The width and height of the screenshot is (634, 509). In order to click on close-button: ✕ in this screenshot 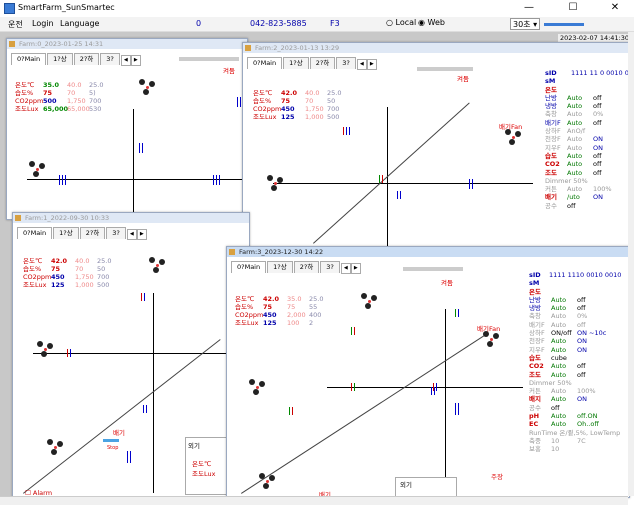, I will do `click(615, 8)`.